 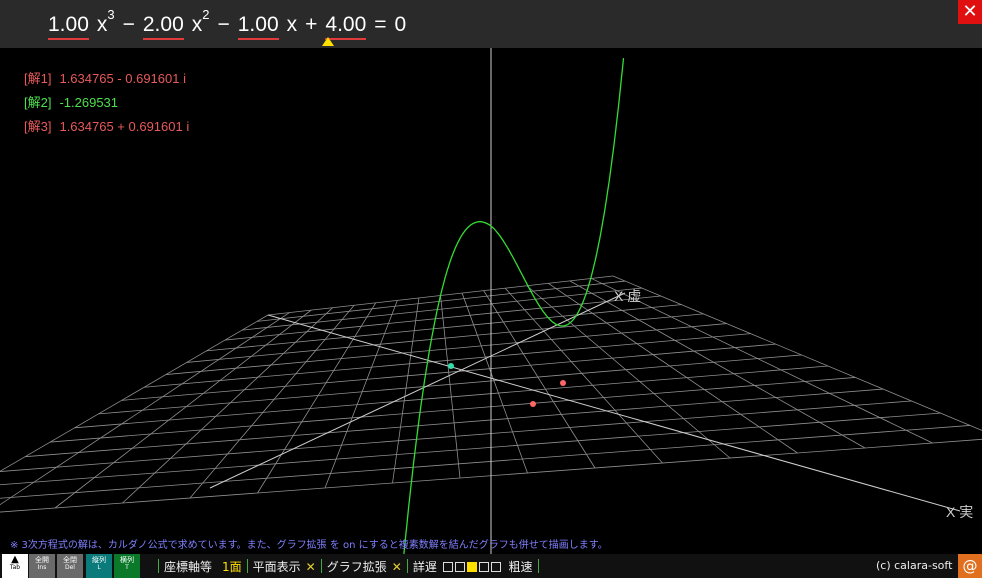 I want to click on x-imag-axis, so click(x=417, y=390).